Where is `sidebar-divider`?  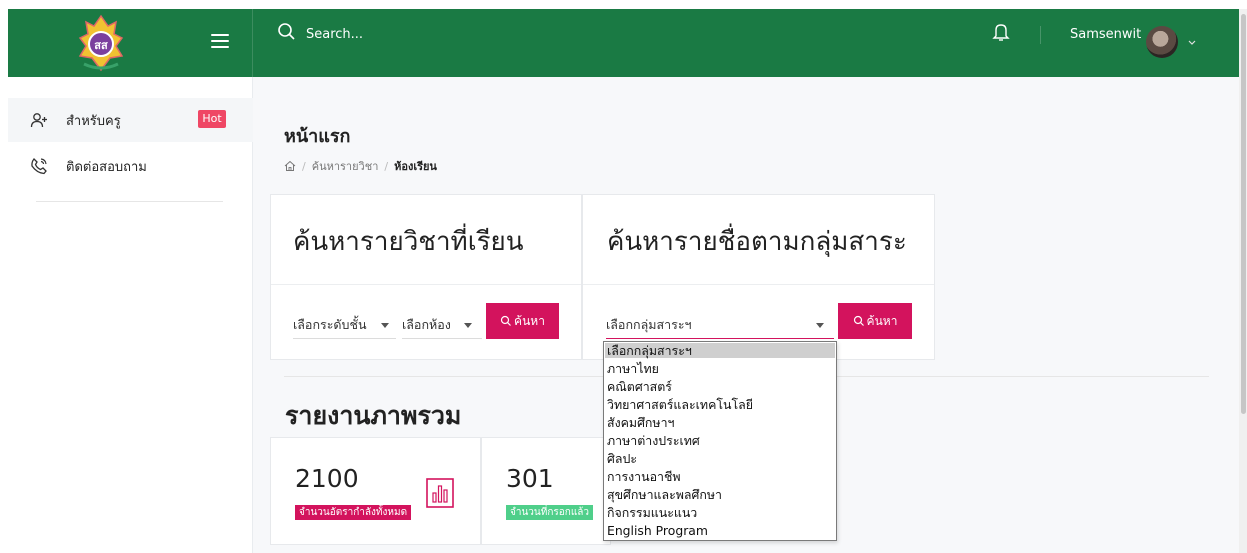 sidebar-divider is located at coordinates (129, 201).